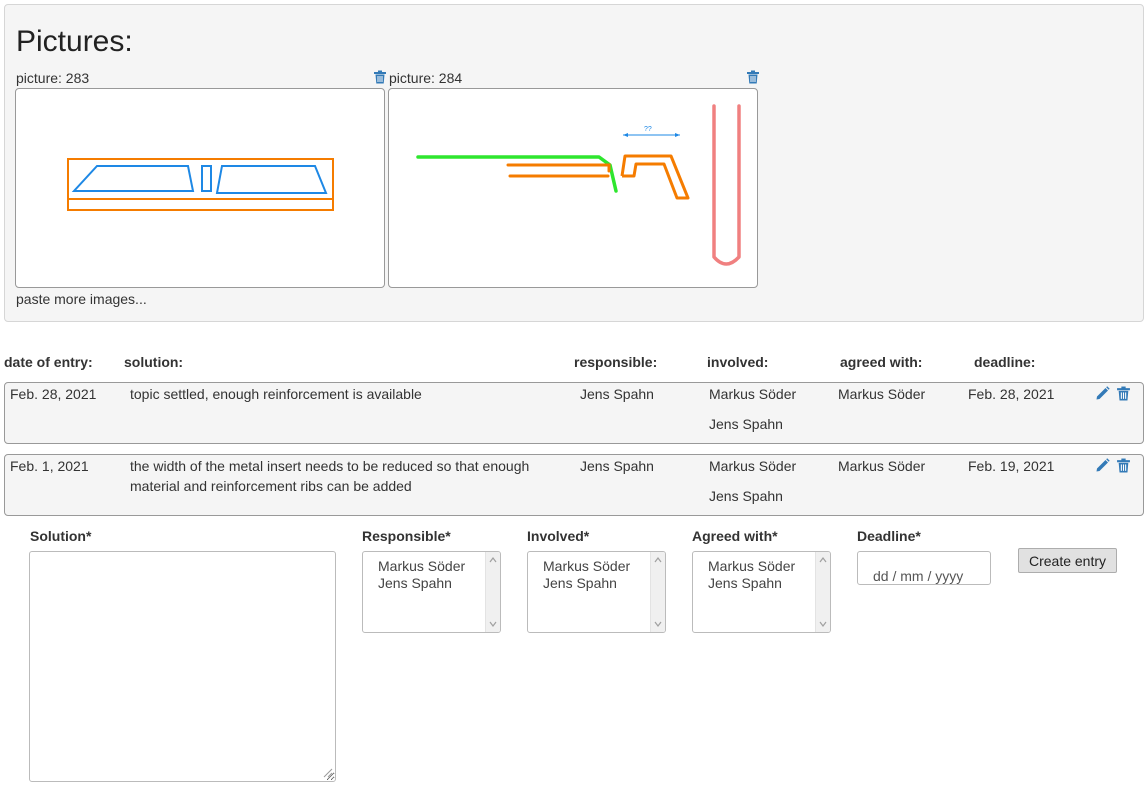 This screenshot has width=1147, height=797. What do you see at coordinates (61, 536) in the screenshot?
I see `solution-label: Solution*` at bounding box center [61, 536].